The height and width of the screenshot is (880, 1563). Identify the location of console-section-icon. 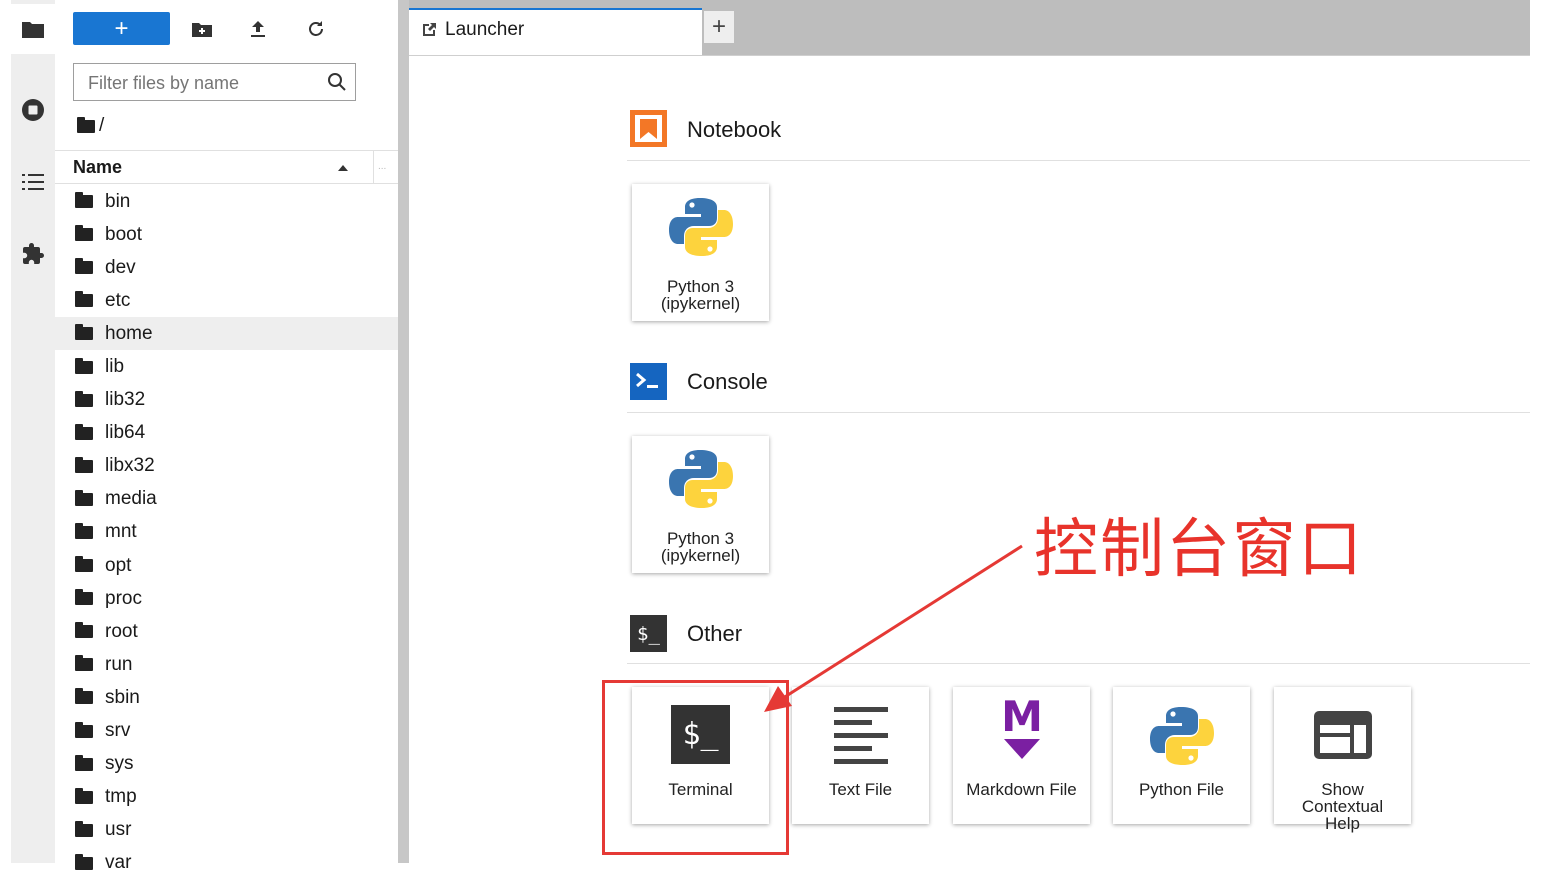
(648, 381).